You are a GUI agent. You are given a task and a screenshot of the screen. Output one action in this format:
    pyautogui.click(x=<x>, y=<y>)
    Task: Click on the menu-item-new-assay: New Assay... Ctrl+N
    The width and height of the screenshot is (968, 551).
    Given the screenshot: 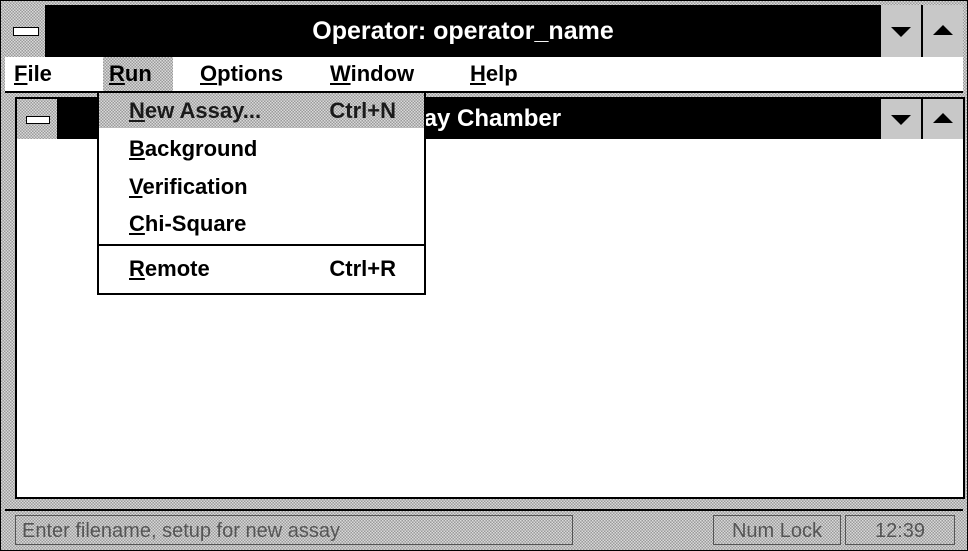 What is the action you would take?
    pyautogui.click(x=261, y=110)
    